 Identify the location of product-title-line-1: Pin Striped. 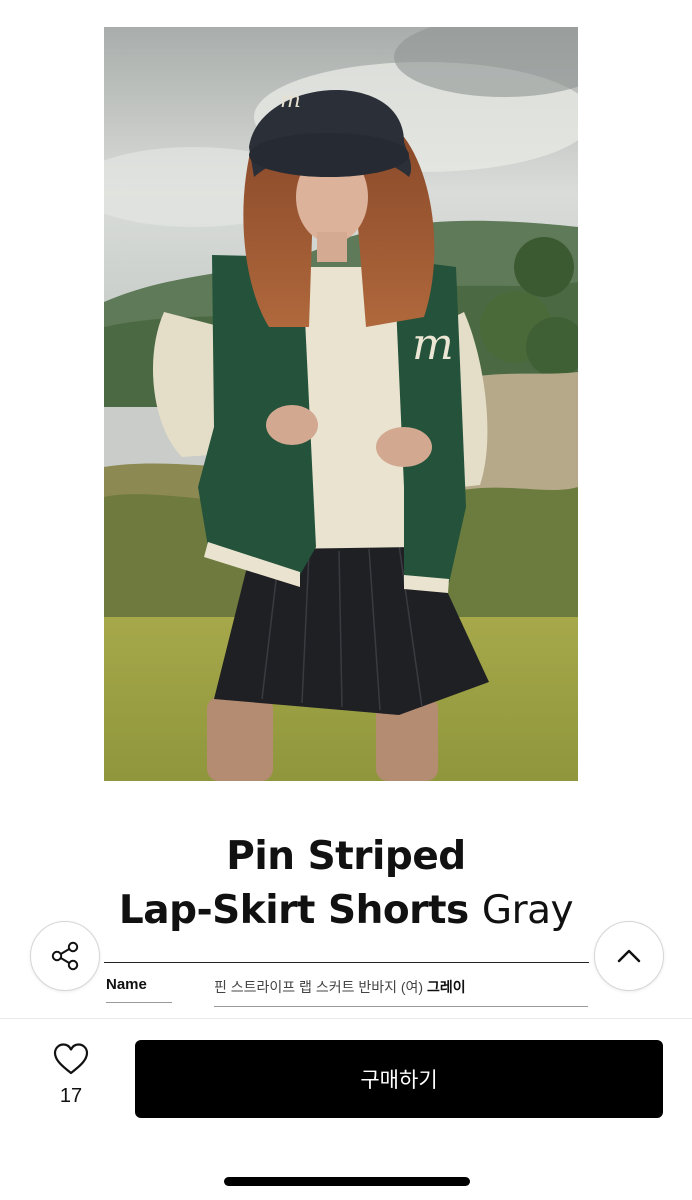
(346, 856).